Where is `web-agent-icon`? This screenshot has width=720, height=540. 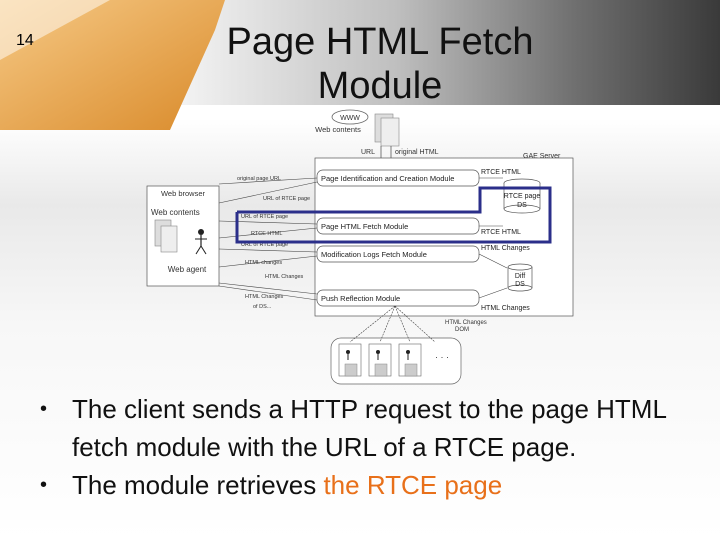
web-agent-icon is located at coordinates (201, 232).